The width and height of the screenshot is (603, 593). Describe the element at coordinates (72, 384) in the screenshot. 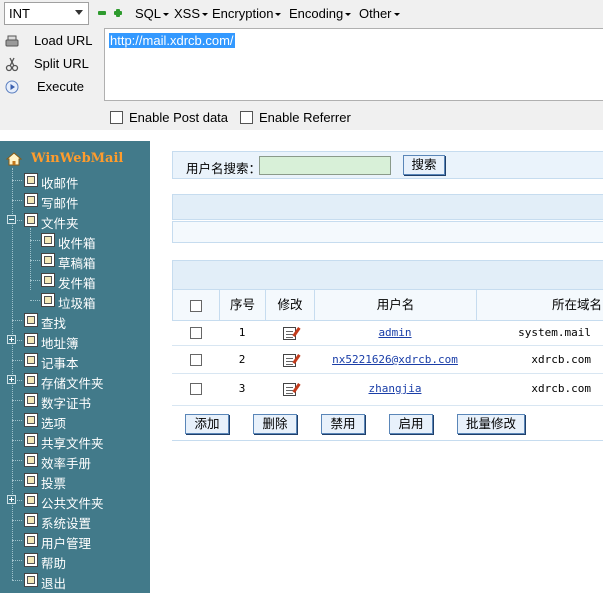

I see `sidebar-item-label: 存储文件夹` at that location.